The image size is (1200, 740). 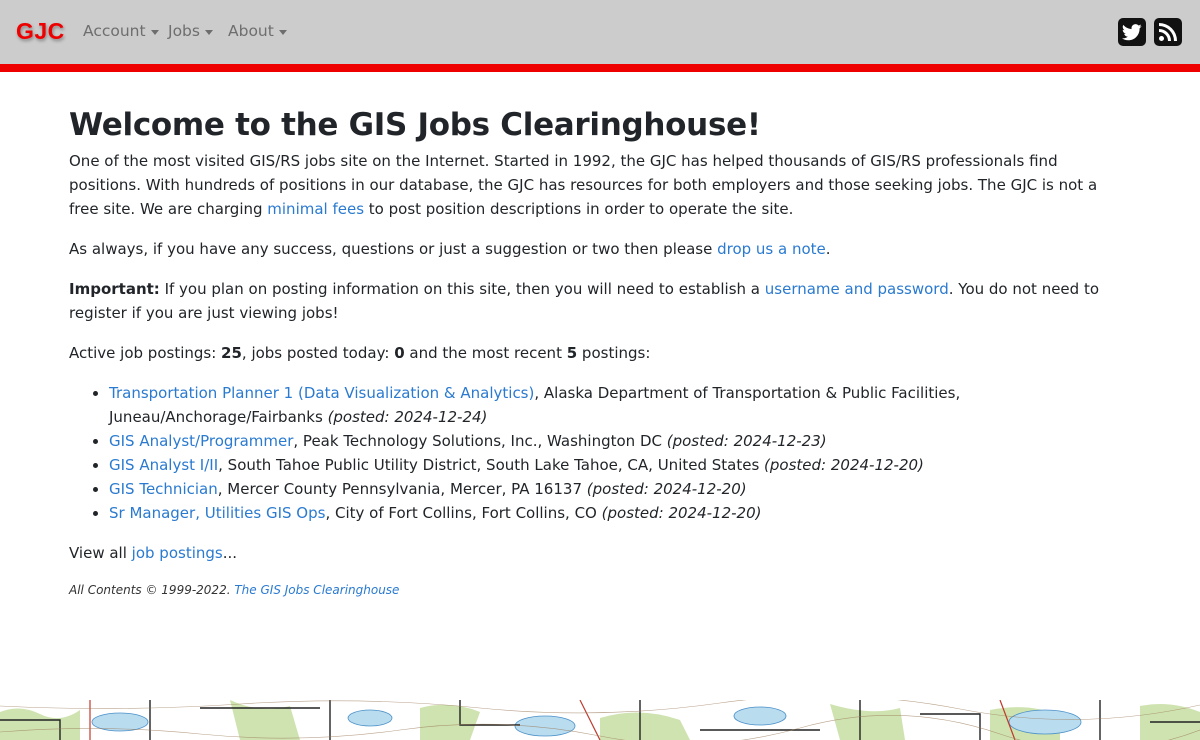 What do you see at coordinates (114, 289) in the screenshot?
I see `important-label: Important:` at bounding box center [114, 289].